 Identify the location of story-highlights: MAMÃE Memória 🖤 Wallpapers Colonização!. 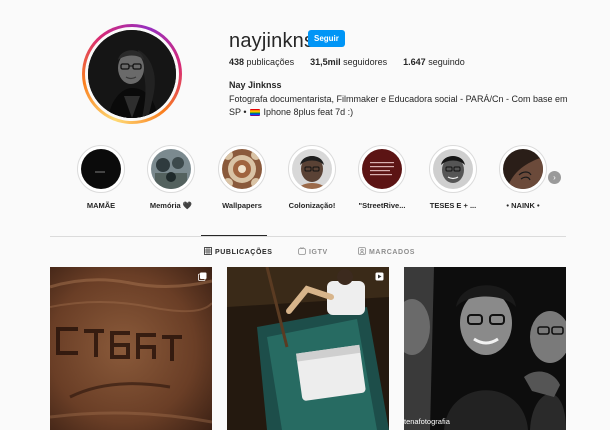
(316, 180).